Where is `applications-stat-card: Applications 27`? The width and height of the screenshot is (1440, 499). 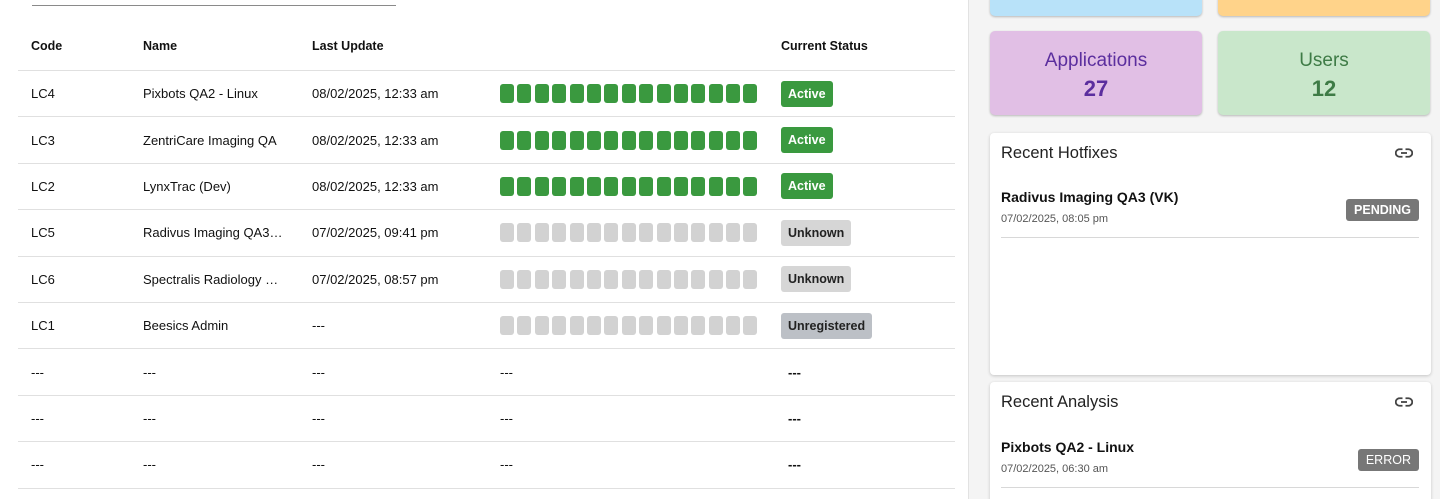
applications-stat-card: Applications 27 is located at coordinates (1096, 73).